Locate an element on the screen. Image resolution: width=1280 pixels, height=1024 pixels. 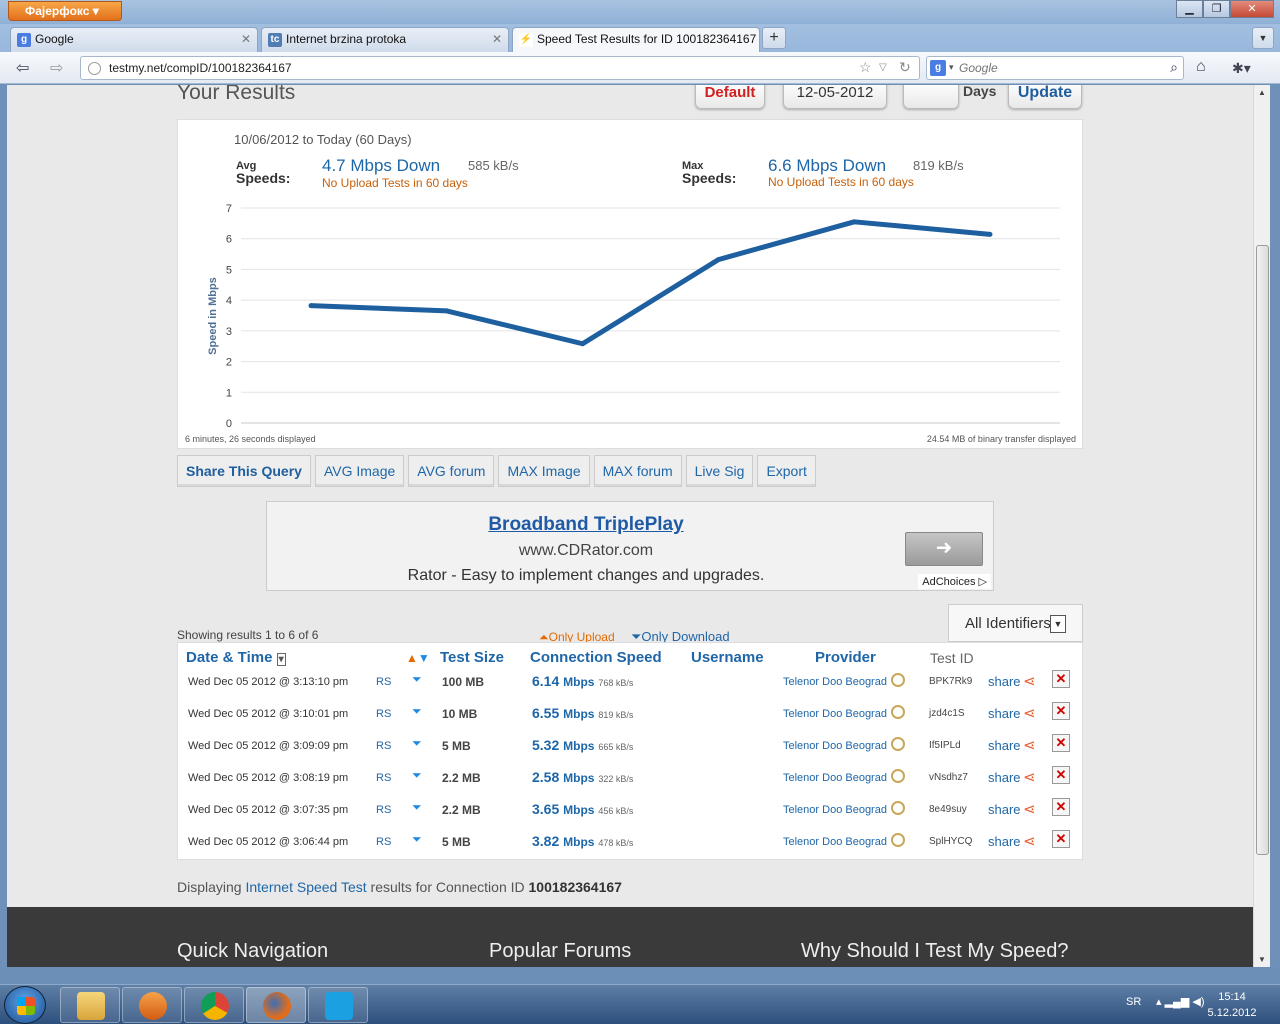
taskbar-media-player is located at coordinates (152, 1005).